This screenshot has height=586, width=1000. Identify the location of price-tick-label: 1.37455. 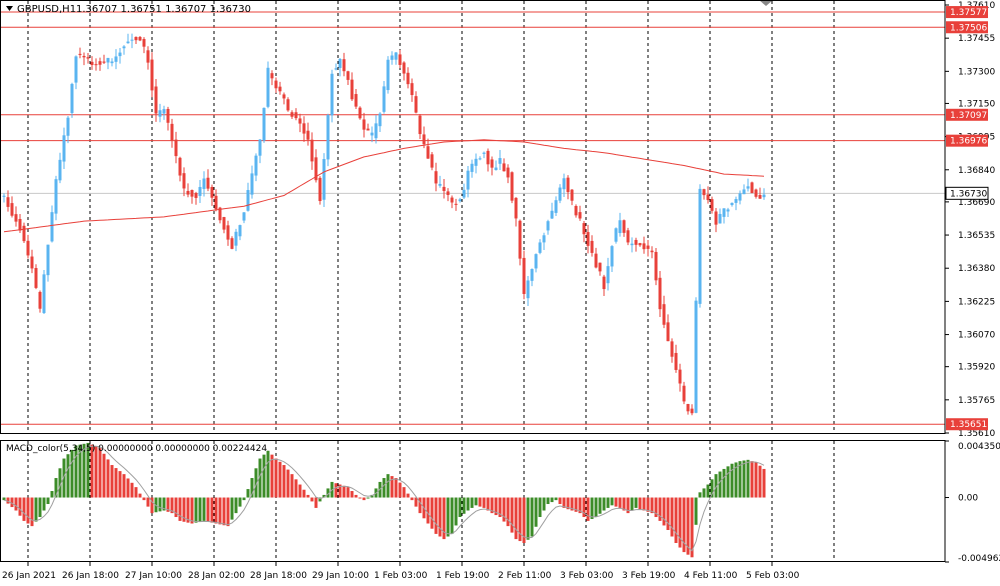
(976, 39).